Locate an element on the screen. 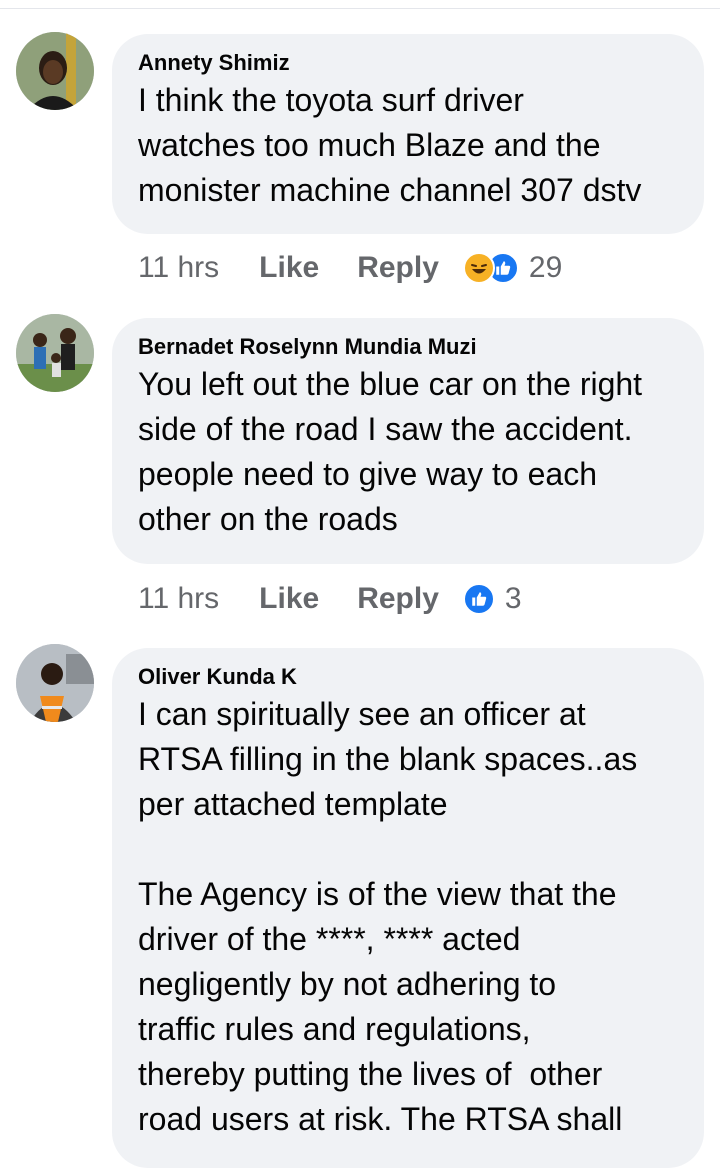 The height and width of the screenshot is (1168, 720). like-icon is located at coordinates (478, 599).